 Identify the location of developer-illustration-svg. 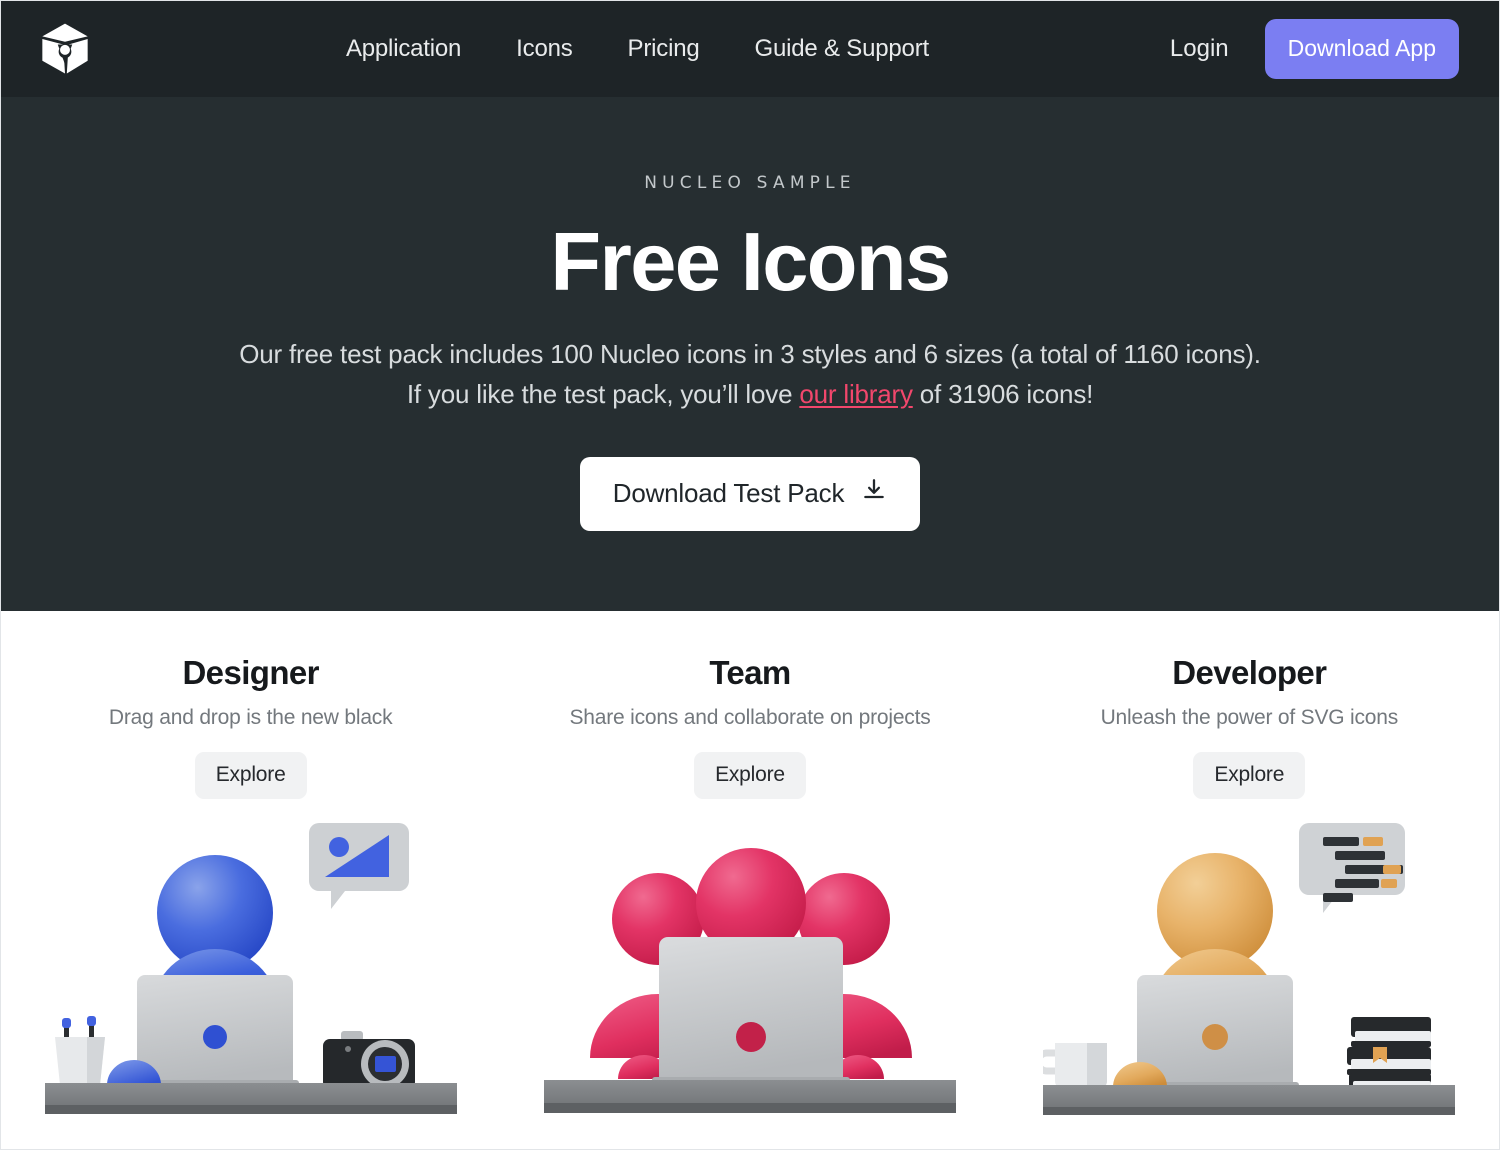
(1249, 969).